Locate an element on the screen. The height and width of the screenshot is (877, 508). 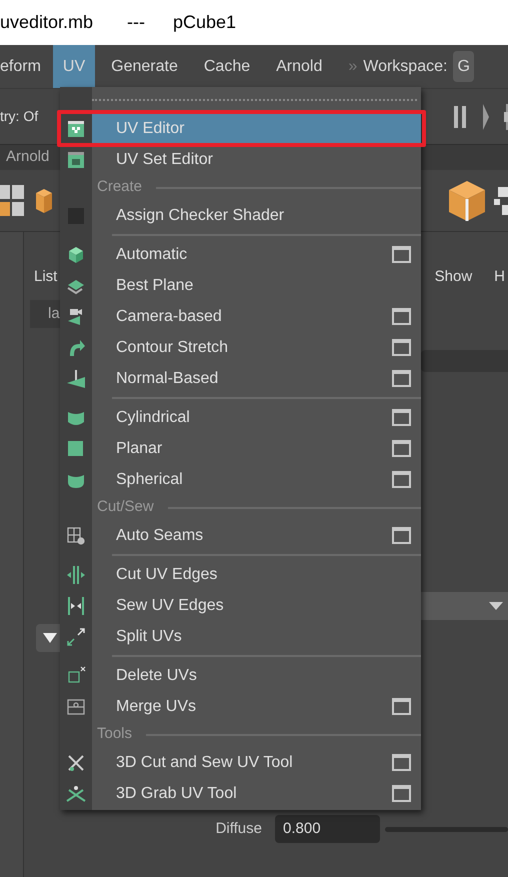
menu-item: Best Plane is located at coordinates (256, 285).